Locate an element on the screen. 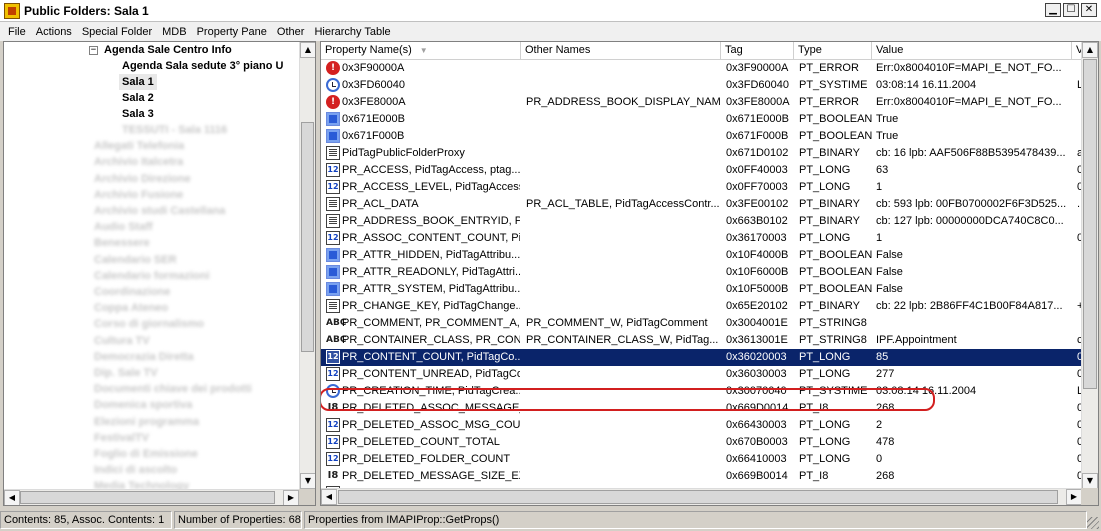 The image size is (1101, 531). tree-item-redacted: FestivalTV is located at coordinates (121, 438).